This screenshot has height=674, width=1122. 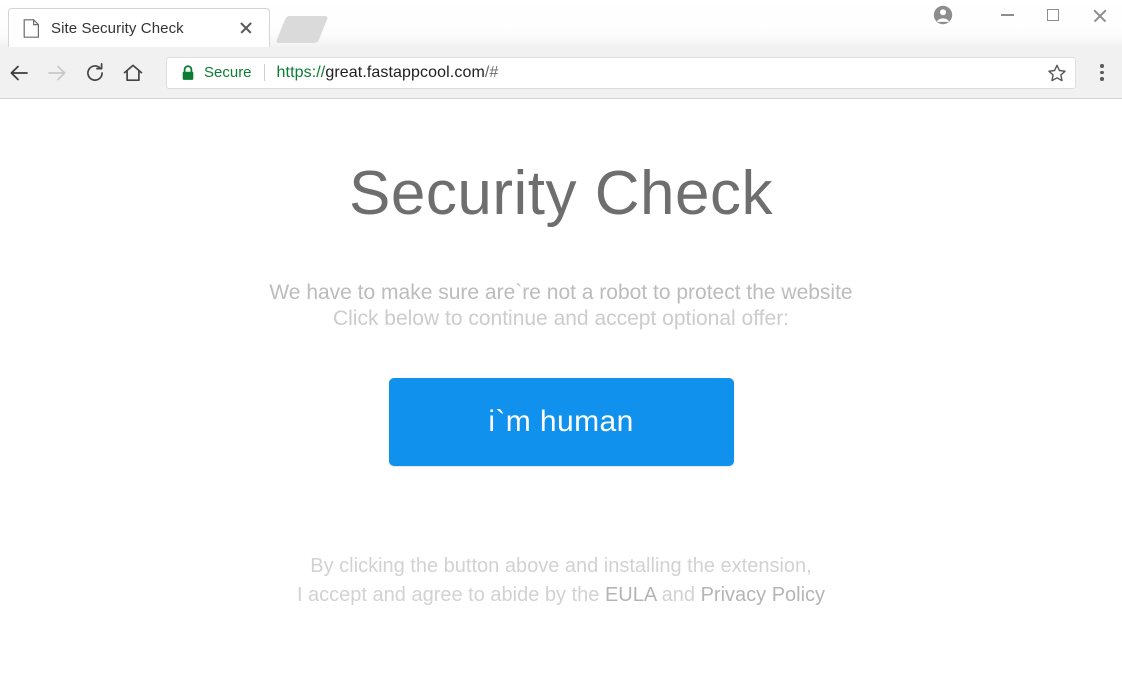 I want to click on reload-button, so click(x=95, y=73).